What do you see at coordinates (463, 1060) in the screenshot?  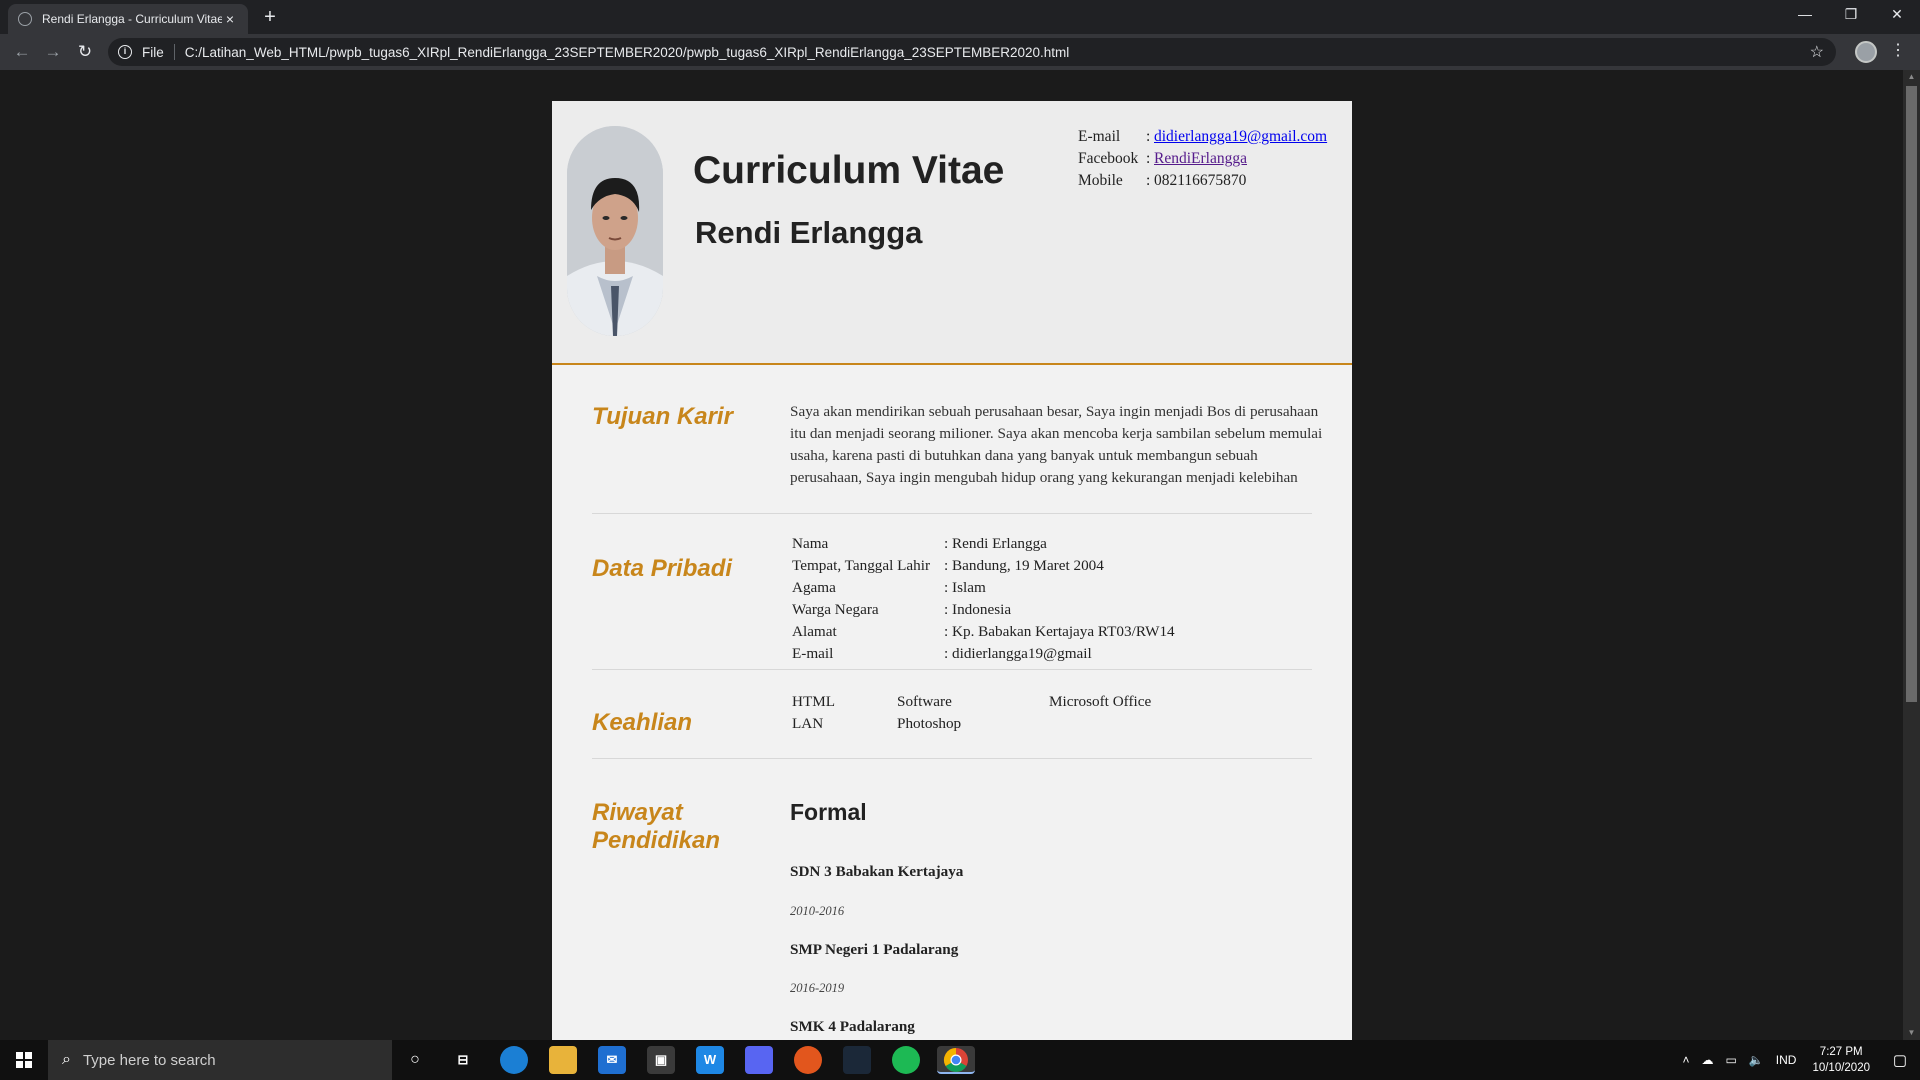 I see `task-view-icon: ⊟` at bounding box center [463, 1060].